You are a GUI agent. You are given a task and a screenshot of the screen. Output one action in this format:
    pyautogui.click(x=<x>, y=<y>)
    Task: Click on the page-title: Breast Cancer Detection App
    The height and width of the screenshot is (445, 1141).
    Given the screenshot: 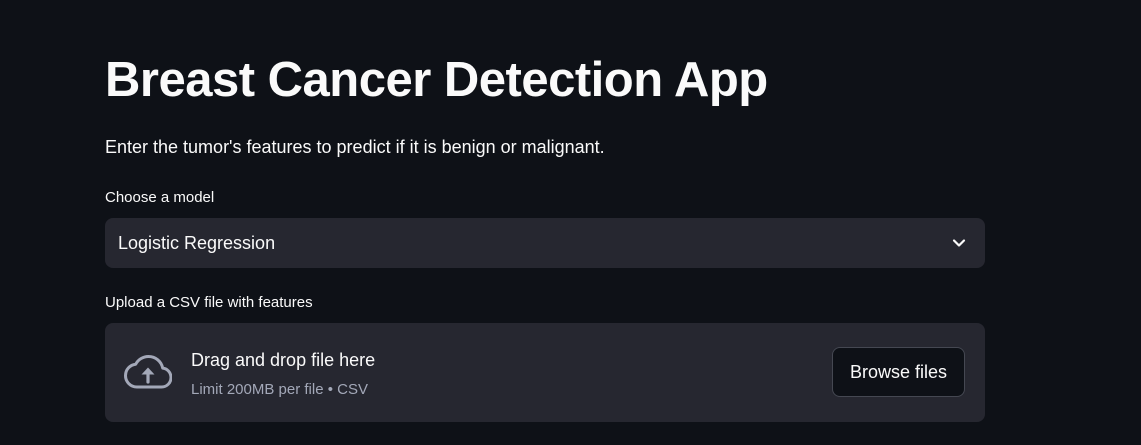 What is the action you would take?
    pyautogui.click(x=436, y=80)
    